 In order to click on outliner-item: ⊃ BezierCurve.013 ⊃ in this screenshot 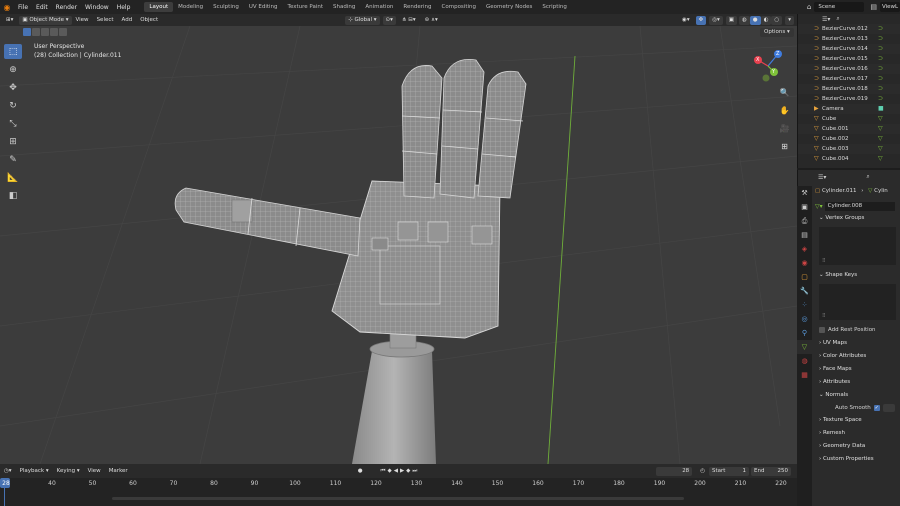, I will do `click(849, 39)`.